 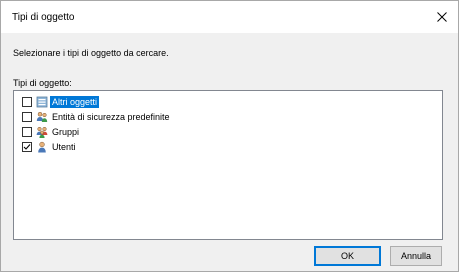 What do you see at coordinates (64, 147) in the screenshot?
I see `list-item-label: Utenti` at bounding box center [64, 147].